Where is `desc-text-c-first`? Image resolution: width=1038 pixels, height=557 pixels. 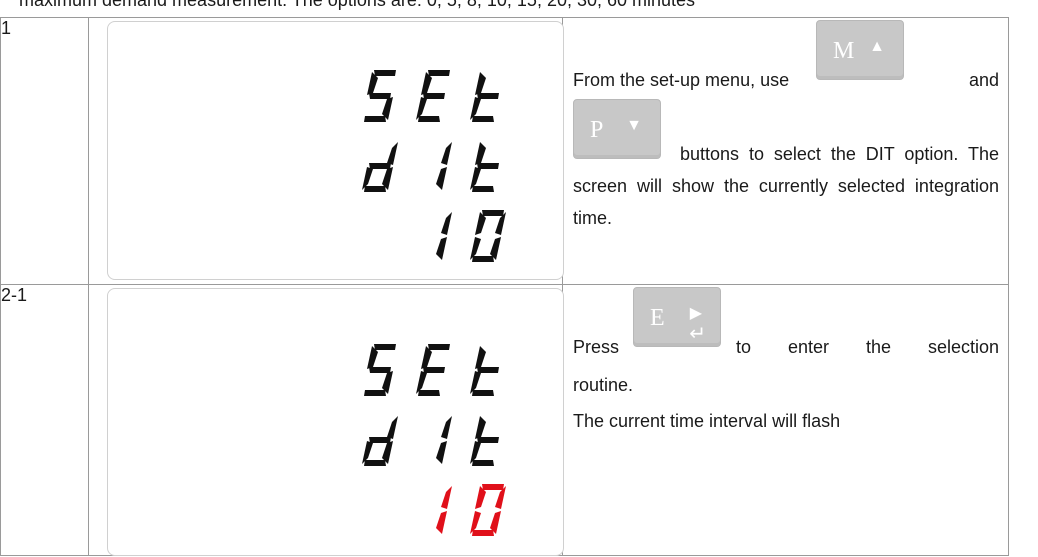 desc-text-c-first is located at coordinates (834, 154).